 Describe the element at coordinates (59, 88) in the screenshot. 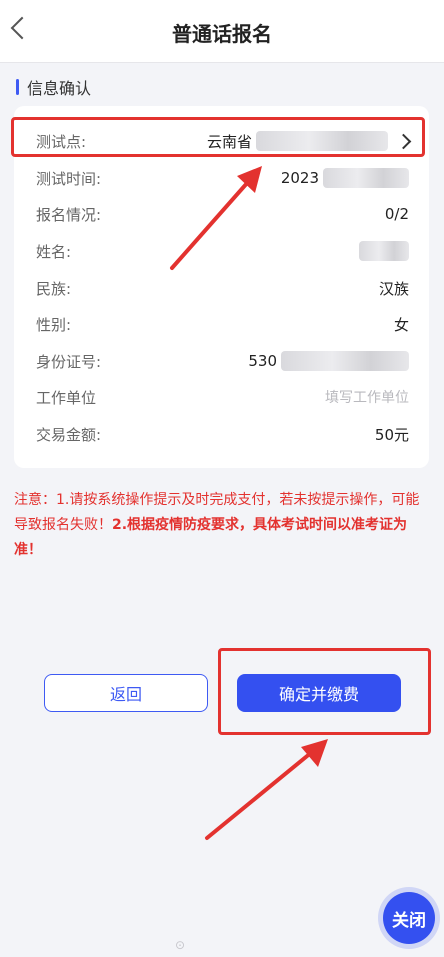

I see `section-title: 信息确认` at that location.